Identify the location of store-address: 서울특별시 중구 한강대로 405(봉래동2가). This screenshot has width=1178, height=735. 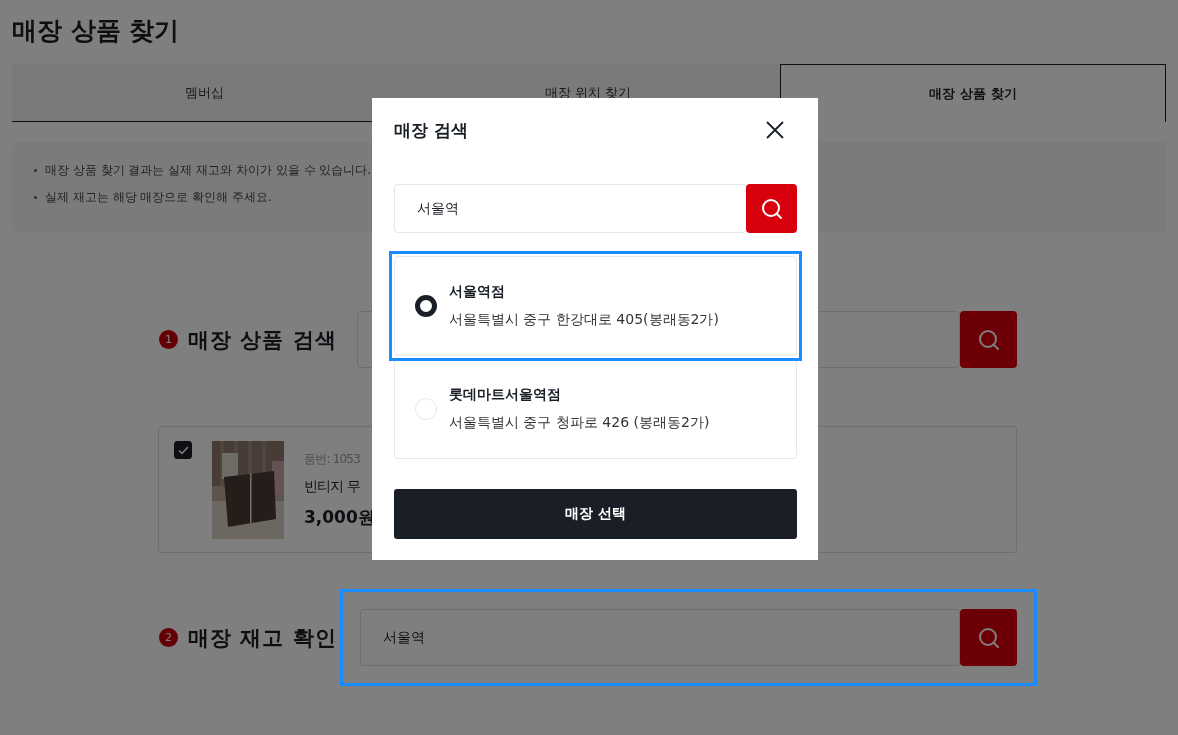
(584, 320).